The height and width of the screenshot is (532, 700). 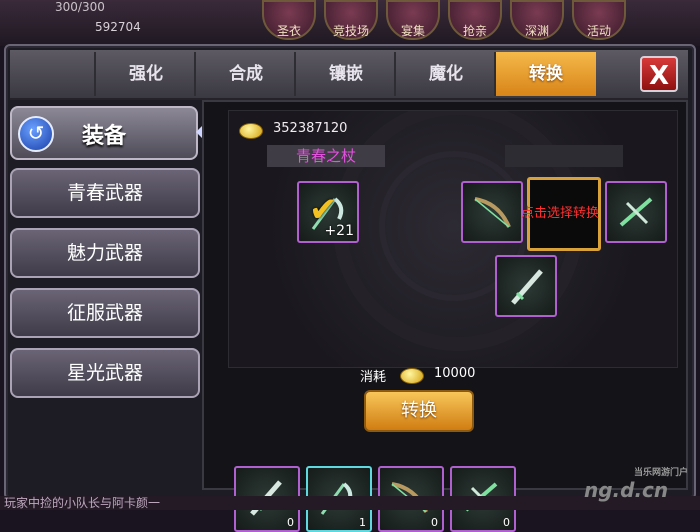 I want to click on gold-amount: 352387120, so click(x=310, y=128).